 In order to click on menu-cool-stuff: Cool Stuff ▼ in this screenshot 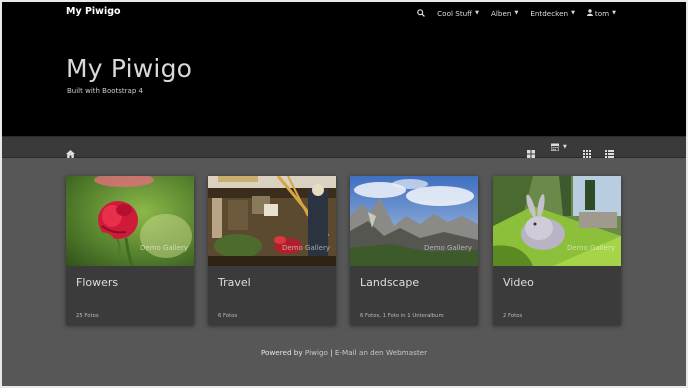, I will do `click(458, 13)`.